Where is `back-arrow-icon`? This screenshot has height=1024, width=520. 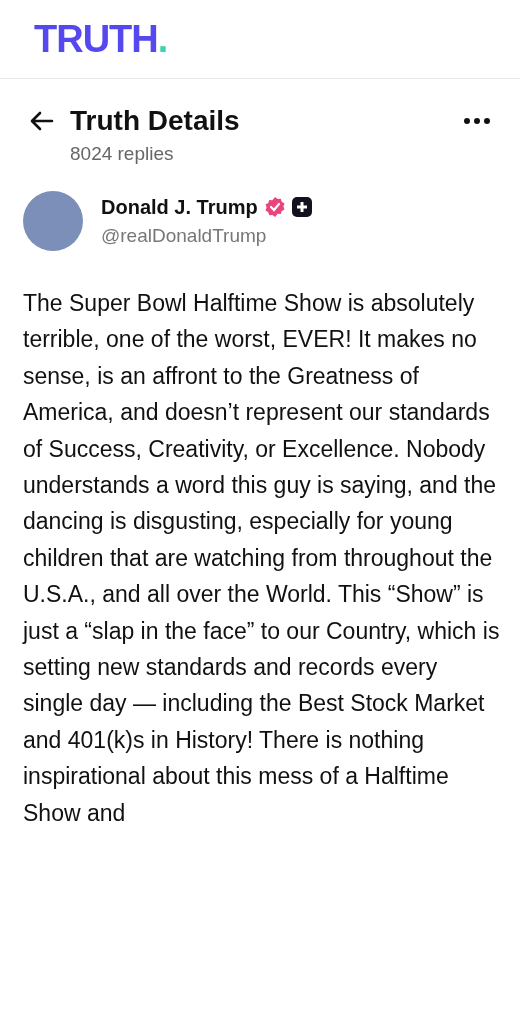
back-arrow-icon is located at coordinates (42, 121).